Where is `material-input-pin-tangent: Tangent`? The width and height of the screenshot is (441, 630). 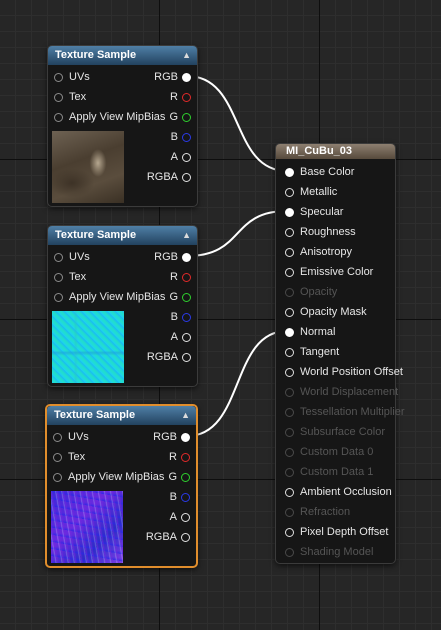
material-input-pin-tangent: Tangent is located at coordinates (312, 352).